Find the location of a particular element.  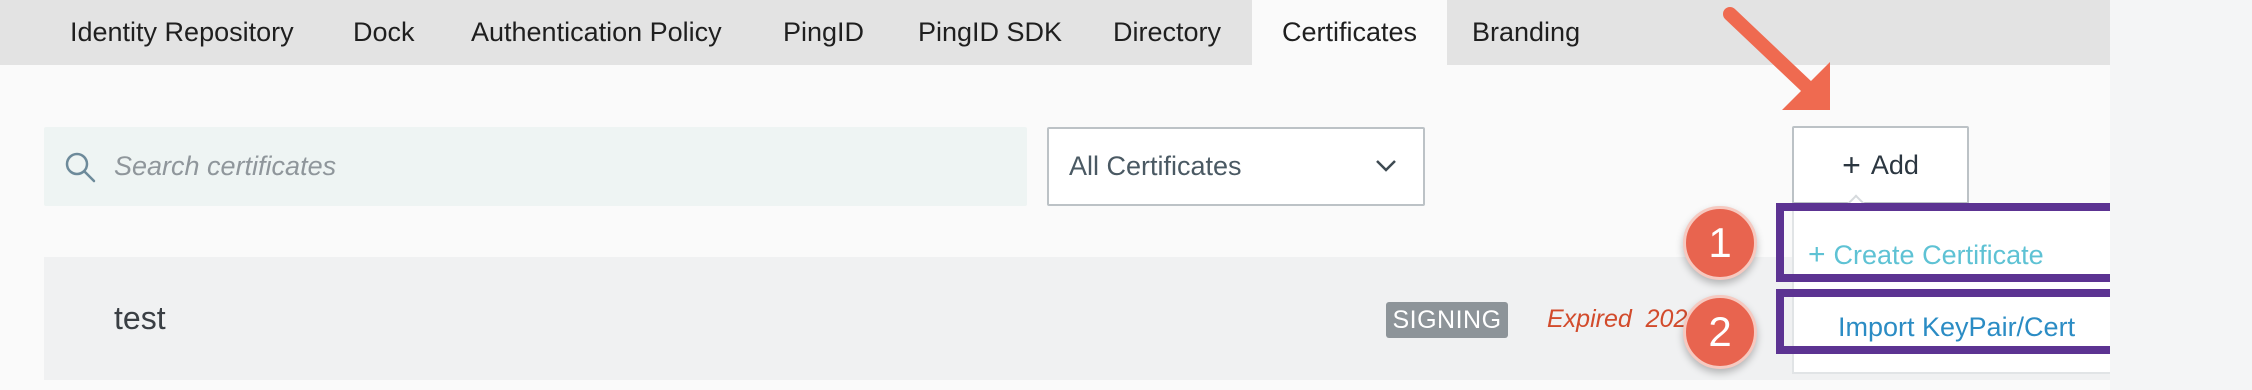

tab-certificates: Certificates is located at coordinates (1349, 32).